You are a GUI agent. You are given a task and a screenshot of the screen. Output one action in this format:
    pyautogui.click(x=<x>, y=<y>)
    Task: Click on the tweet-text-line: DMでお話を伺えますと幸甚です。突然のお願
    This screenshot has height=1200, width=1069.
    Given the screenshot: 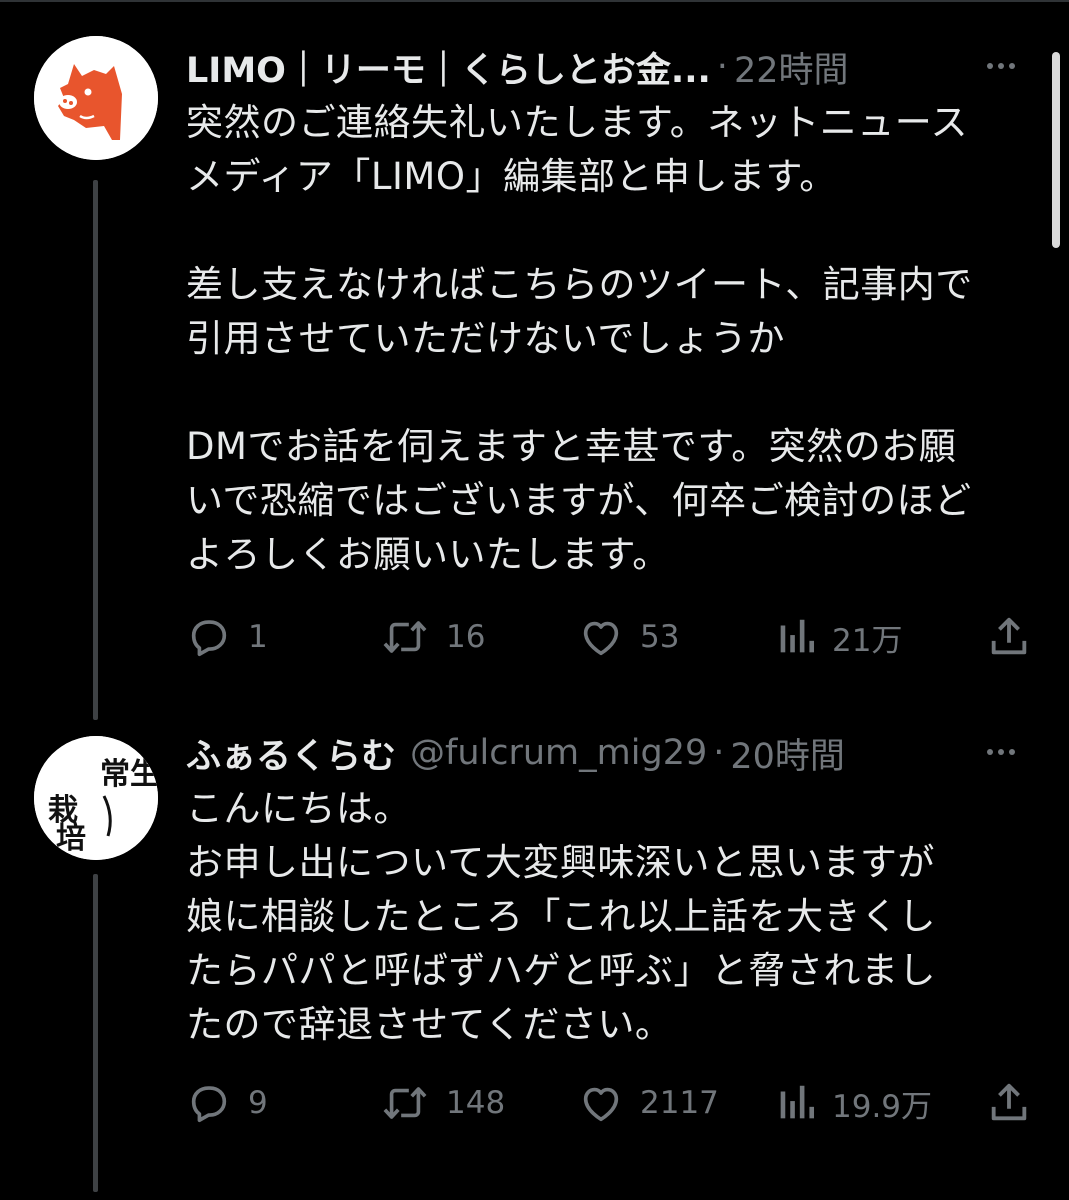 What is the action you would take?
    pyautogui.click(x=571, y=446)
    